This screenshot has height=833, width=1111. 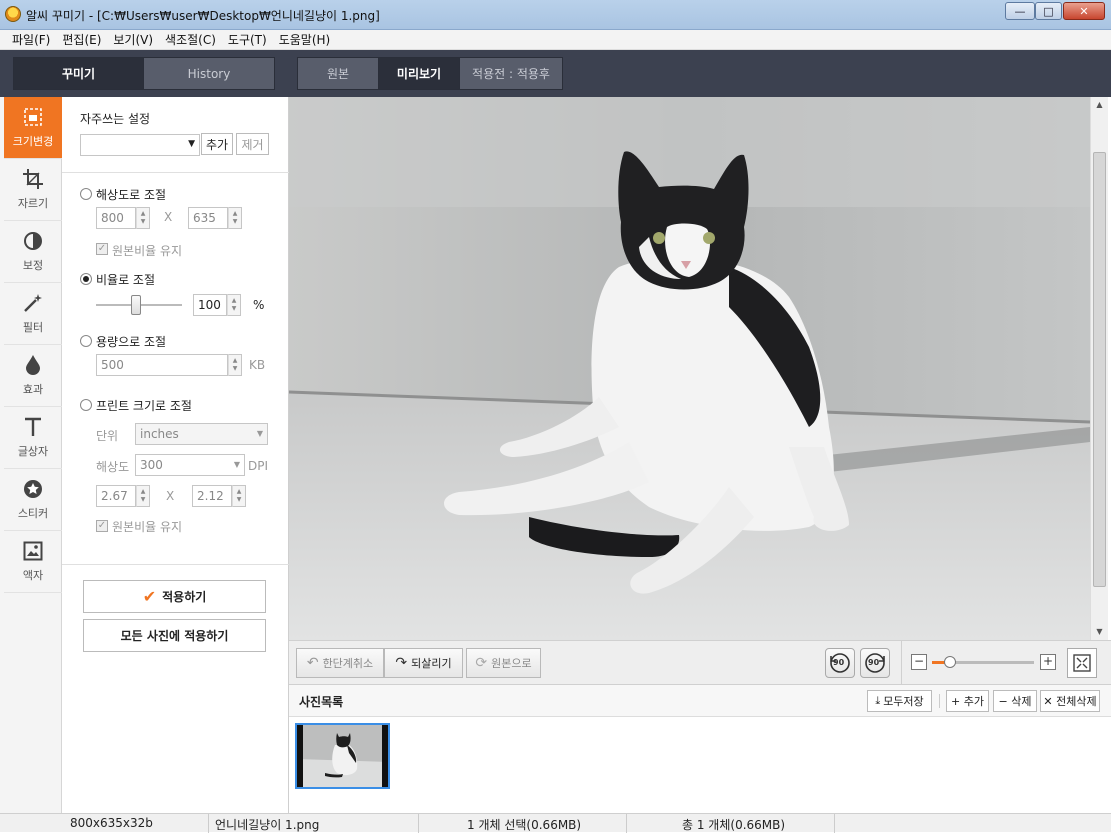 What do you see at coordinates (700, 765) in the screenshot?
I see `photo-list` at bounding box center [700, 765].